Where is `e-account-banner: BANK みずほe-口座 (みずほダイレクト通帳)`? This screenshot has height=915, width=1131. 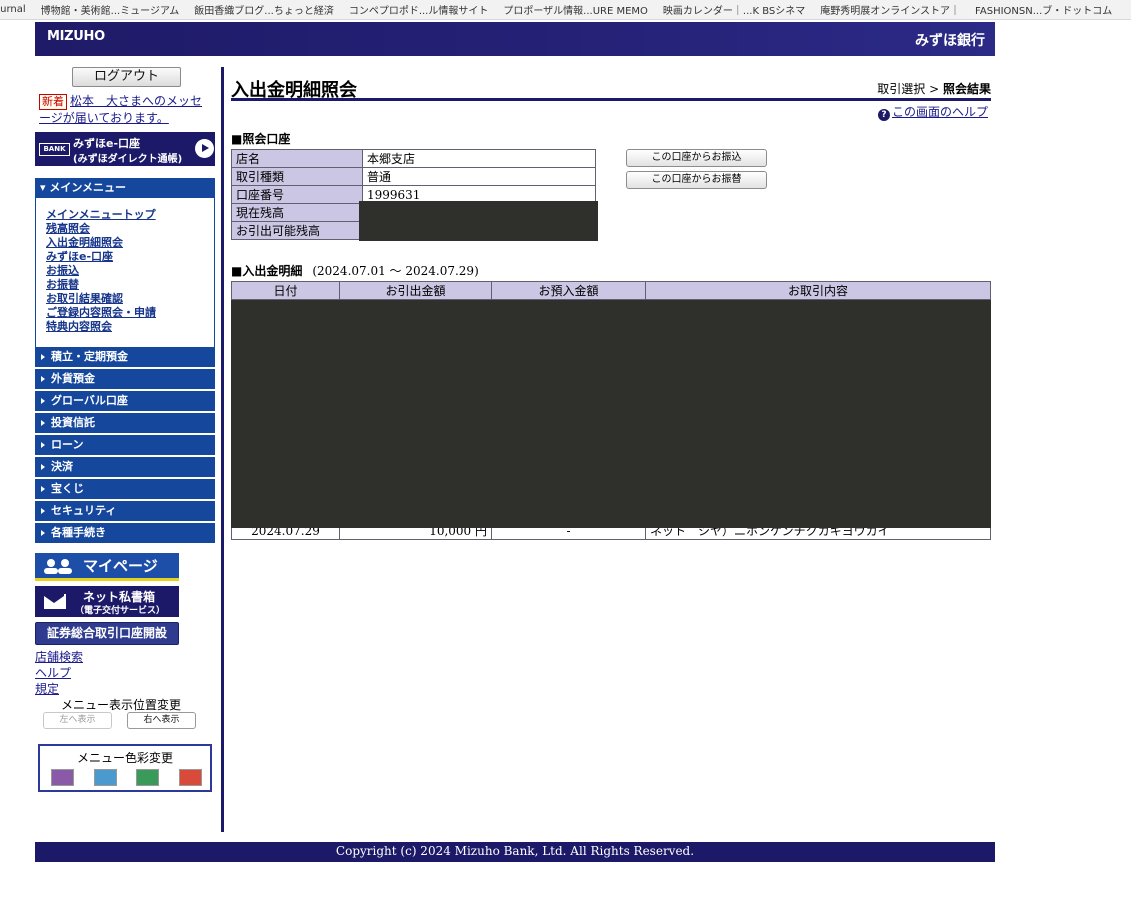
e-account-banner: BANK みずほe-口座 (みずほダイレクト通帳) is located at coordinates (125, 149).